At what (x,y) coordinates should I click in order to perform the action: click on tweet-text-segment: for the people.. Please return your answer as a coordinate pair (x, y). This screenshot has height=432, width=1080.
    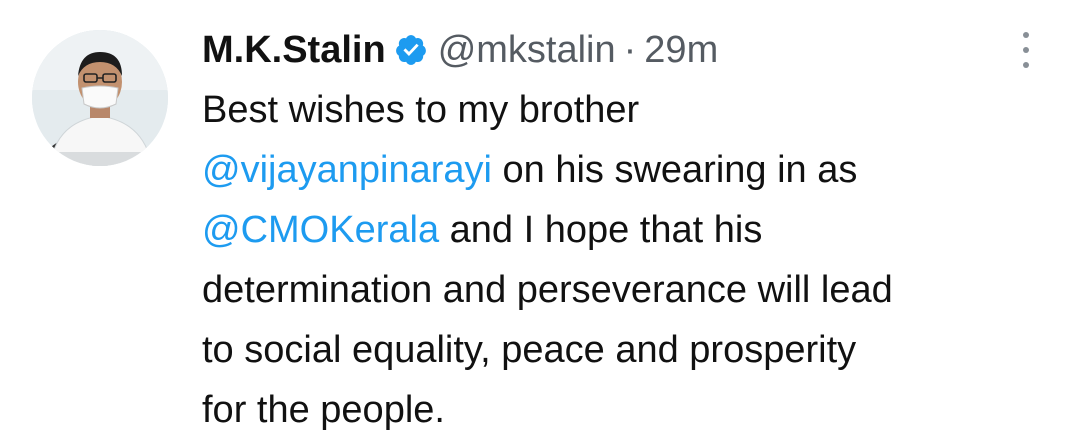
    Looking at the image, I should click on (323, 410).